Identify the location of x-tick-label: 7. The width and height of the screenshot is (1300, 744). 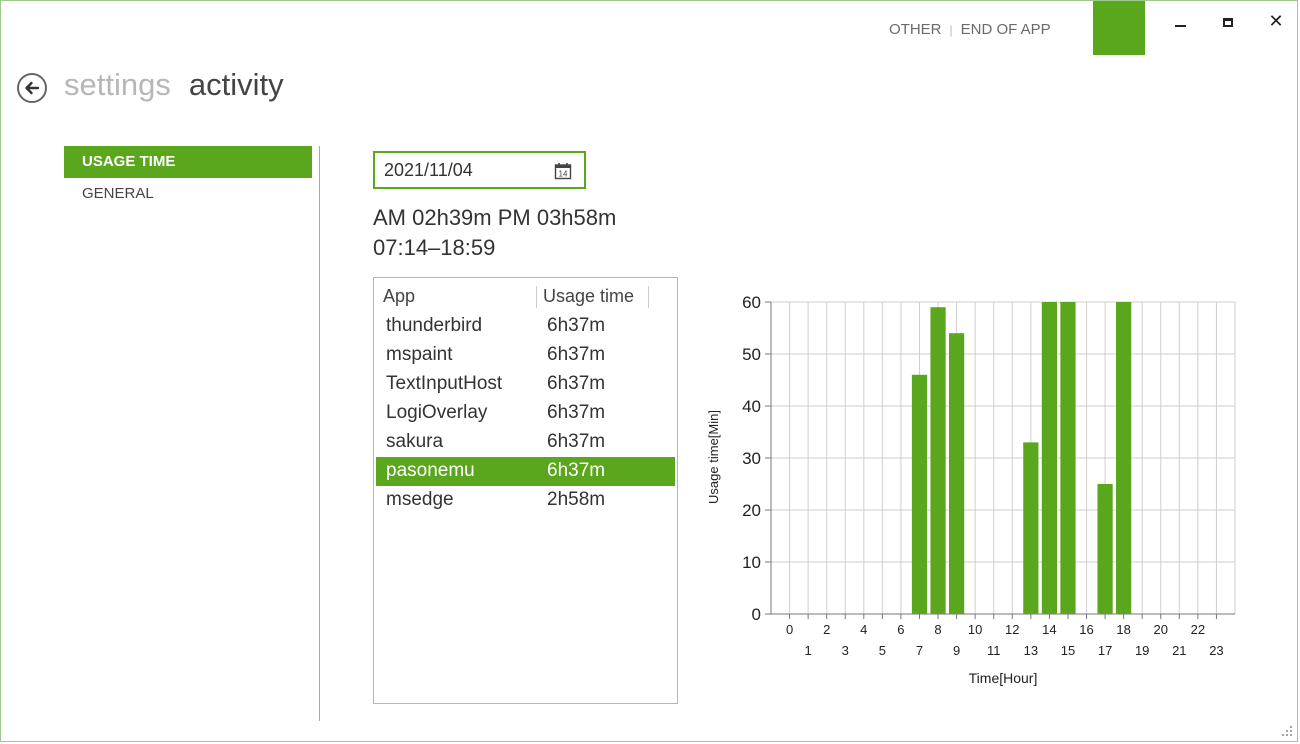
(919, 650).